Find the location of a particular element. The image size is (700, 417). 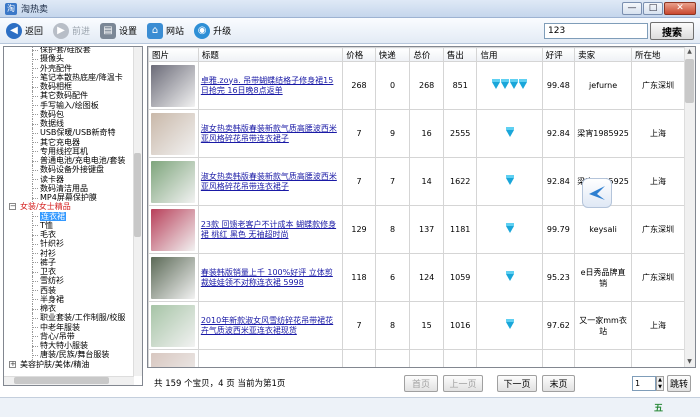

diamond-icon is located at coordinates (509, 132).